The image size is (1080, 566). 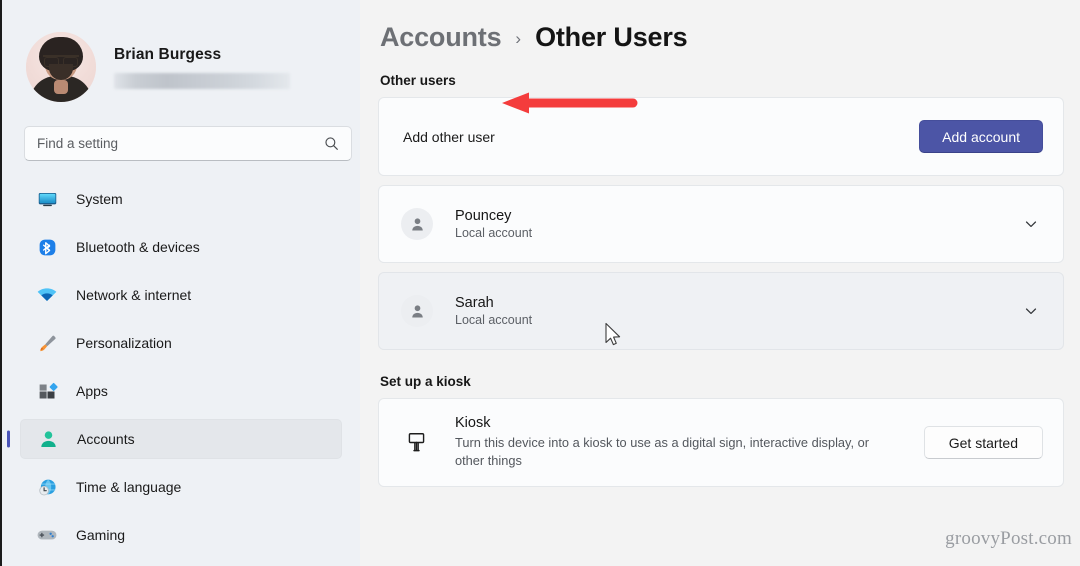 I want to click on user-account-card-sarah: Sarah Local account, so click(x=721, y=311).